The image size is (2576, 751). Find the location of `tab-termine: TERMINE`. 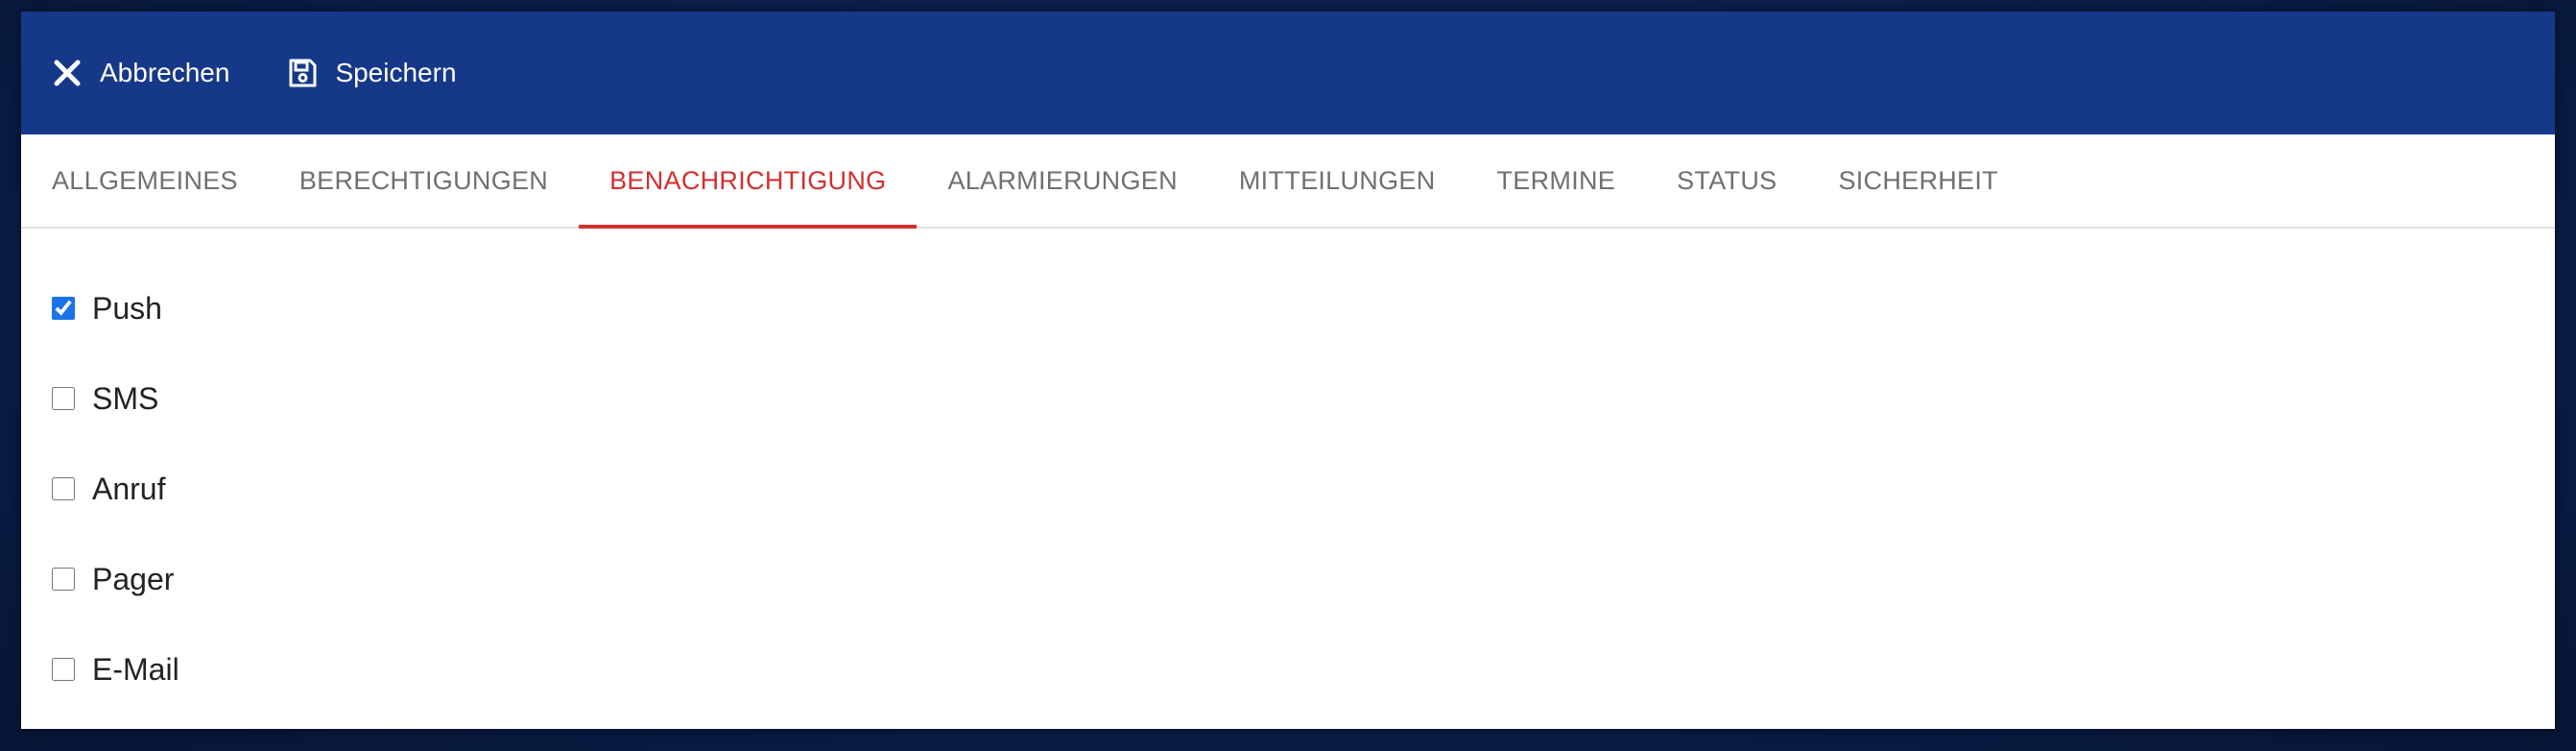

tab-termine: TERMINE is located at coordinates (1557, 180).